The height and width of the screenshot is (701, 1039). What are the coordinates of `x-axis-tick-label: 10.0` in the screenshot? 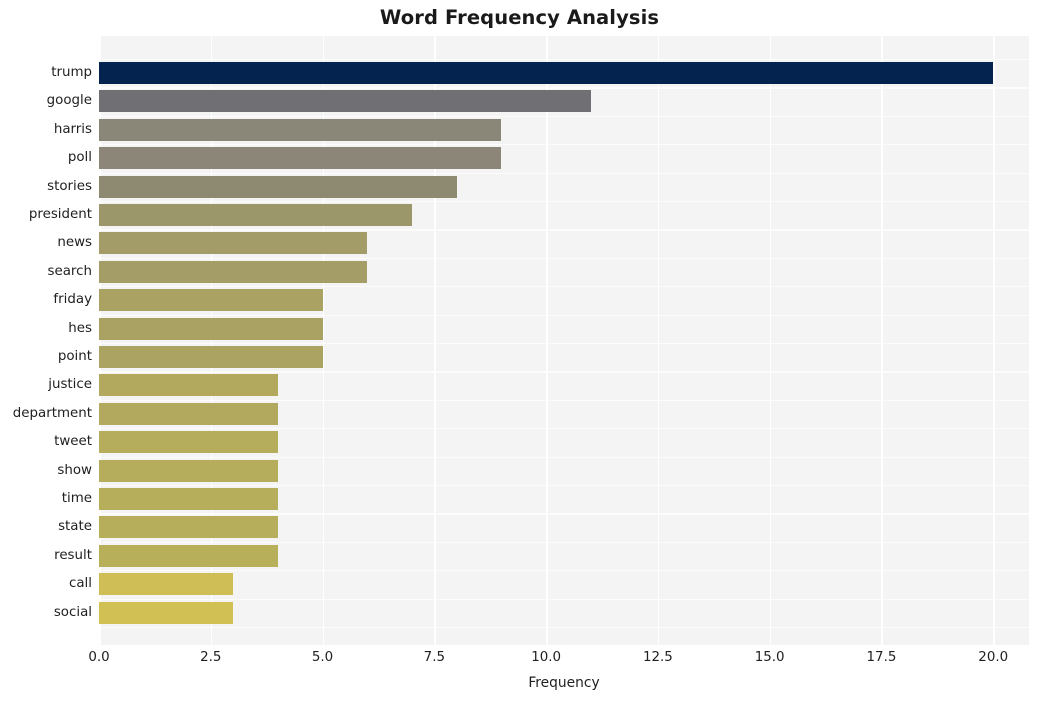 It's located at (546, 657).